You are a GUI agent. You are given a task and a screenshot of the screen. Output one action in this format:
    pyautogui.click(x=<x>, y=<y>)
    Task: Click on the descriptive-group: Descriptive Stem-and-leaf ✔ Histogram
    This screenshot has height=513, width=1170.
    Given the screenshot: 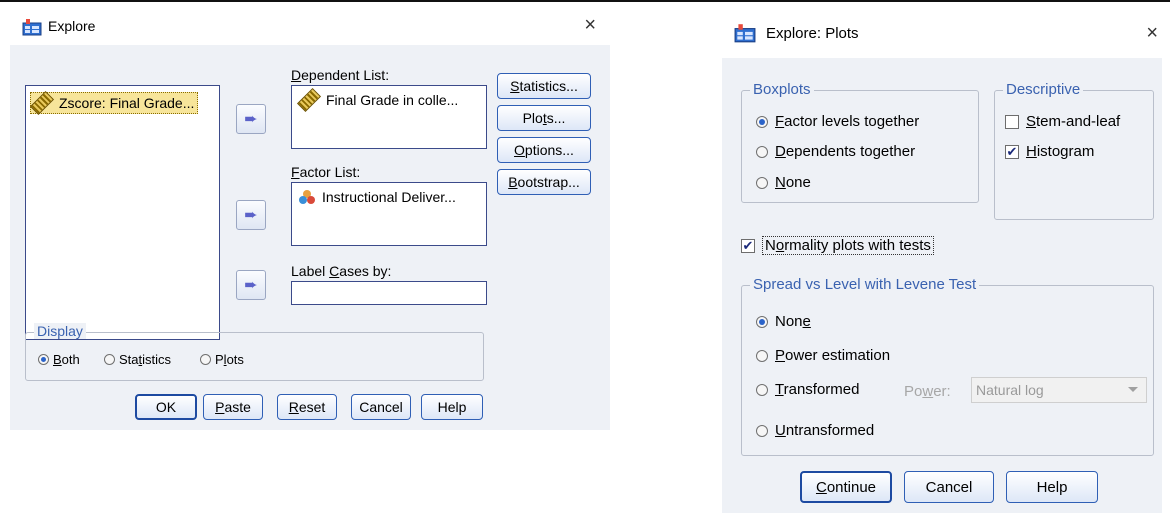 What is the action you would take?
    pyautogui.click(x=1074, y=150)
    